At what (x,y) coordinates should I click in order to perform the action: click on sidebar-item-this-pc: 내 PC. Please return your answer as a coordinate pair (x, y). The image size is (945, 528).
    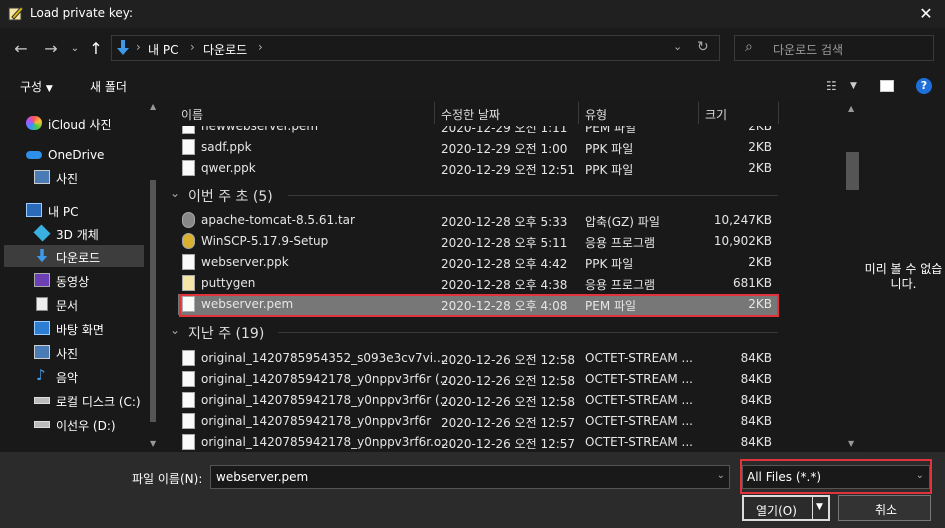
    Looking at the image, I should click on (74, 210).